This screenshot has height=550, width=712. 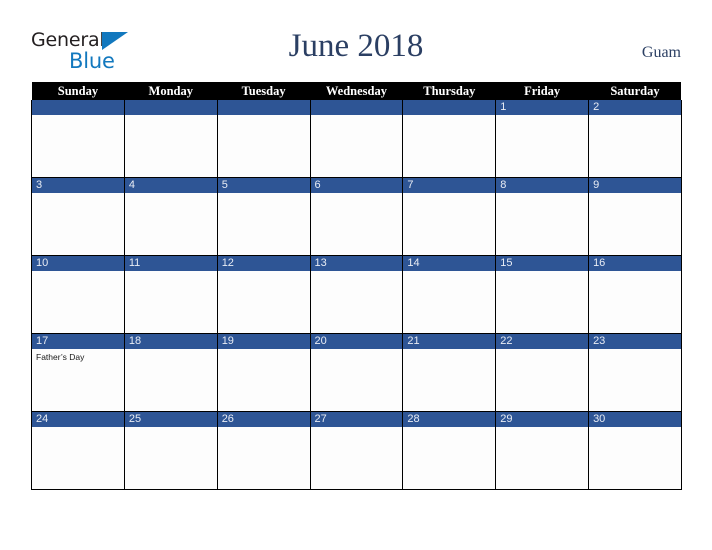 I want to click on calendar-day-cell: 12, so click(x=263, y=294).